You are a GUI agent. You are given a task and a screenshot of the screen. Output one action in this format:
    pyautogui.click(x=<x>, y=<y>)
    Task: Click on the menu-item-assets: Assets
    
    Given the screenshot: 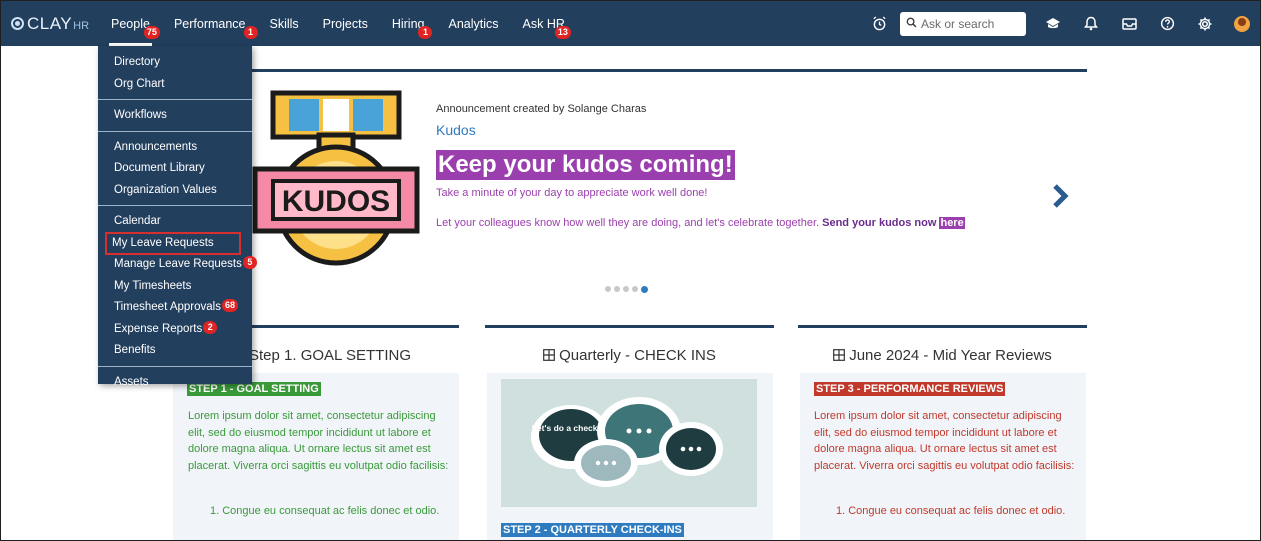 What is the action you would take?
    pyautogui.click(x=175, y=383)
    